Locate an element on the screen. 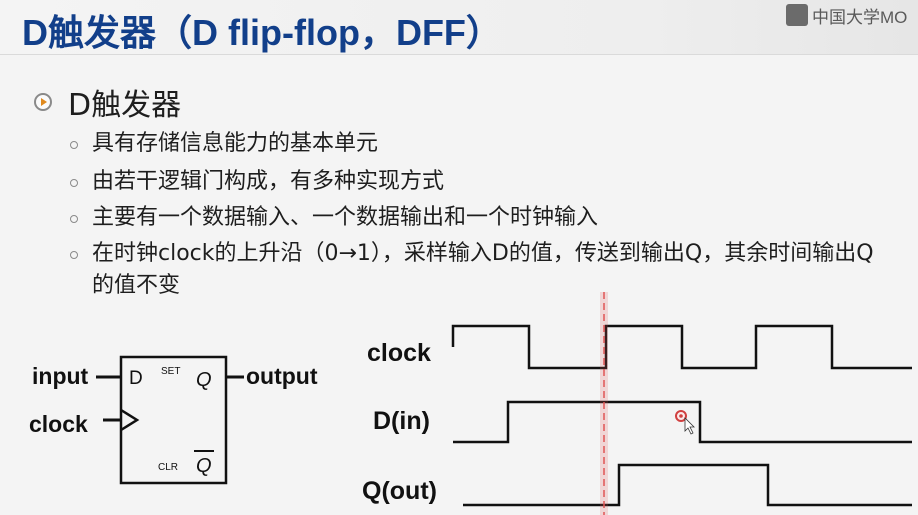 The width and height of the screenshot is (918, 515). ff-input-label: input is located at coordinates (60, 376).